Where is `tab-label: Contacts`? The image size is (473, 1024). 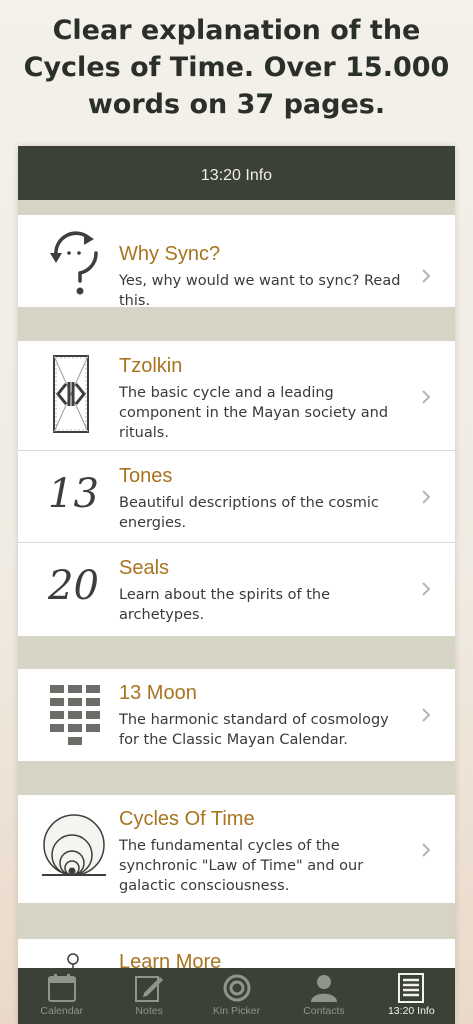
tab-label: Contacts is located at coordinates (324, 1011).